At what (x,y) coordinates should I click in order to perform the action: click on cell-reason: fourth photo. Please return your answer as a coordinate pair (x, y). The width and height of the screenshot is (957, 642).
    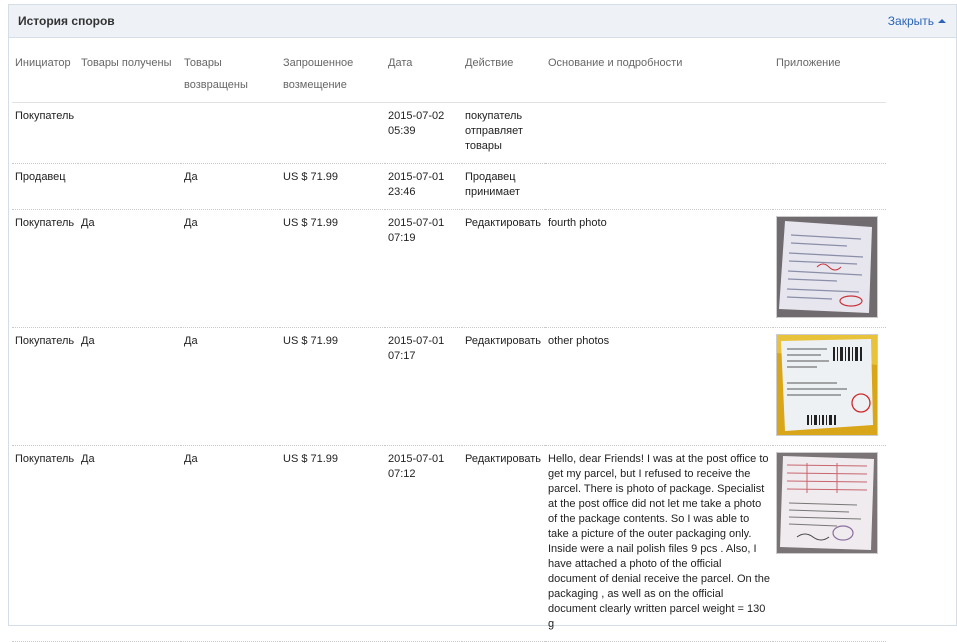
    Looking at the image, I should click on (659, 268).